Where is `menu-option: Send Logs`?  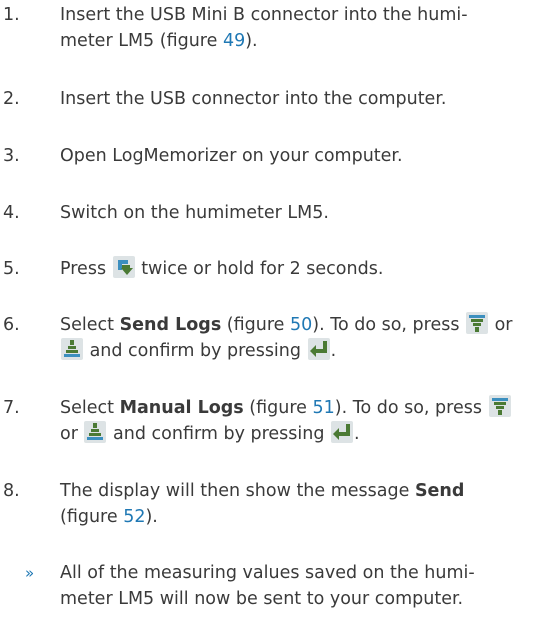
menu-option: Send Logs is located at coordinates (170, 325).